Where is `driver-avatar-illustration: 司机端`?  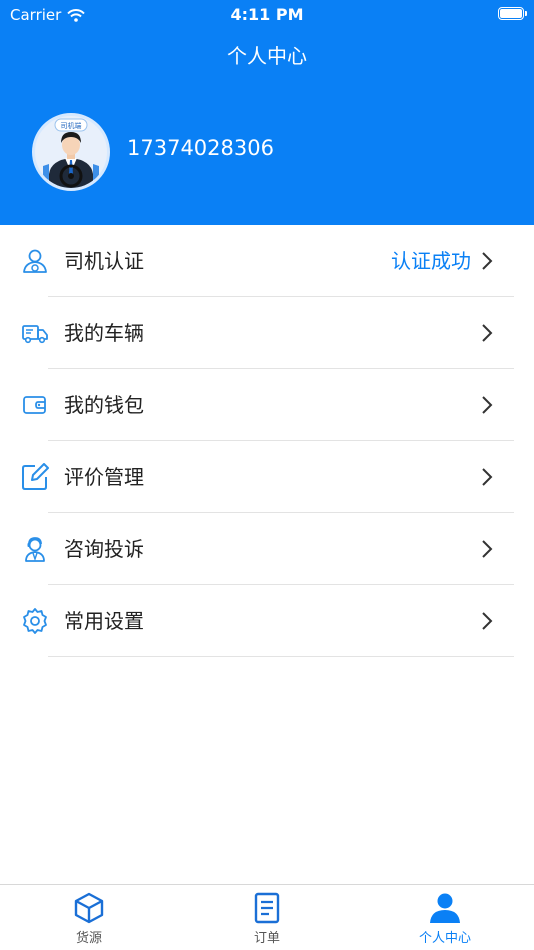
driver-avatar-illustration: 司机端 is located at coordinates (71, 153).